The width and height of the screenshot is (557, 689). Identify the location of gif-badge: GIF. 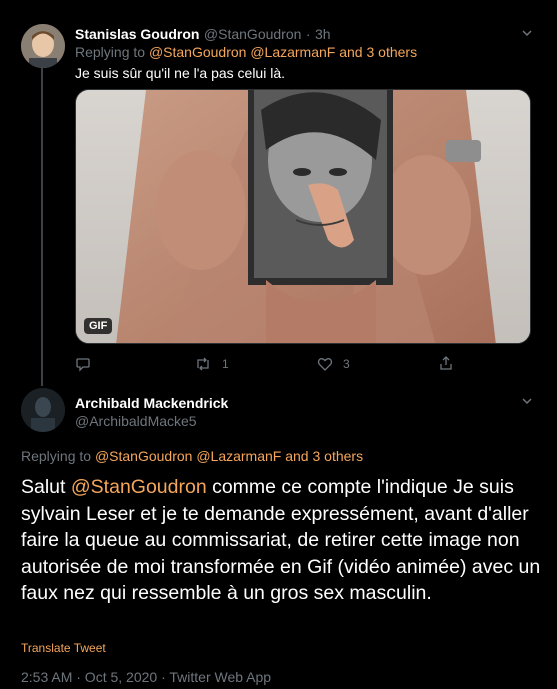
(98, 326).